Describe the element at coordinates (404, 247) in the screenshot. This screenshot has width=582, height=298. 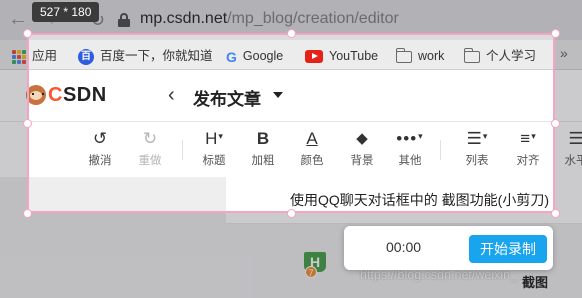
I see `recorder-timer: 00:00` at that location.